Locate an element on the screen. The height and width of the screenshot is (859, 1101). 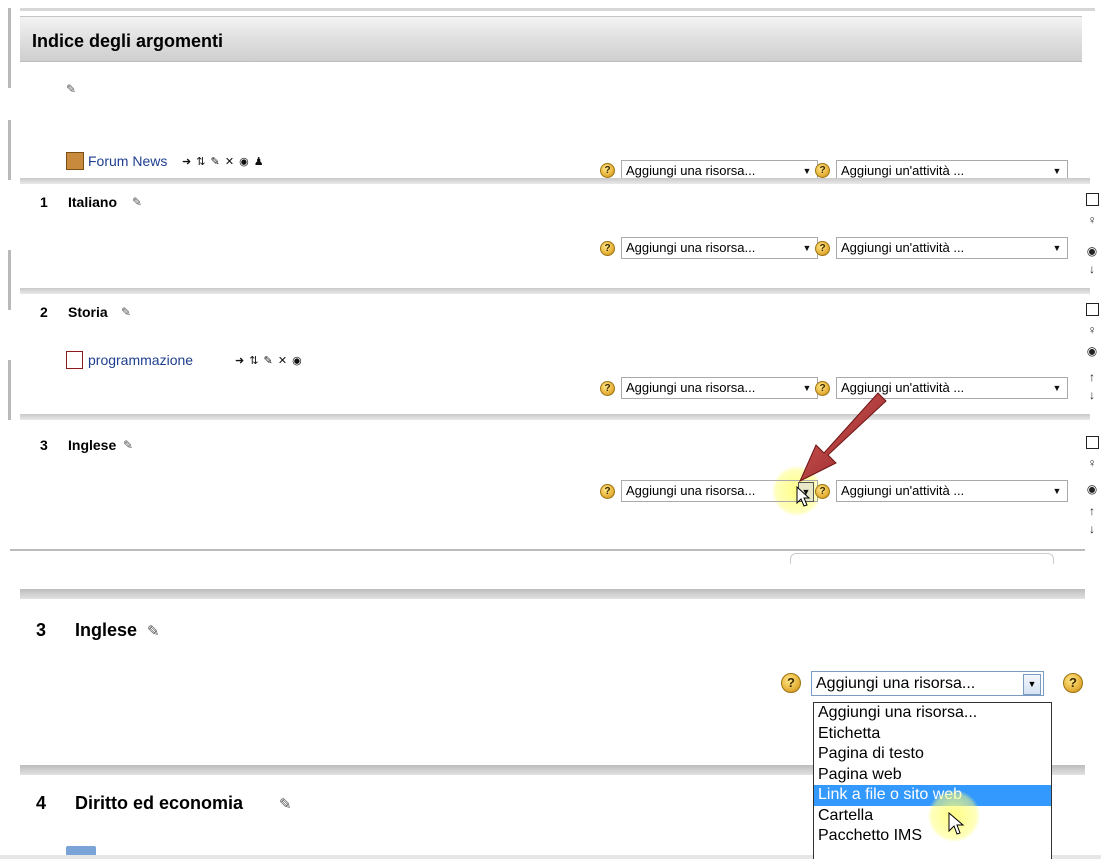
cropped-select-remnant is located at coordinates (922, 558).